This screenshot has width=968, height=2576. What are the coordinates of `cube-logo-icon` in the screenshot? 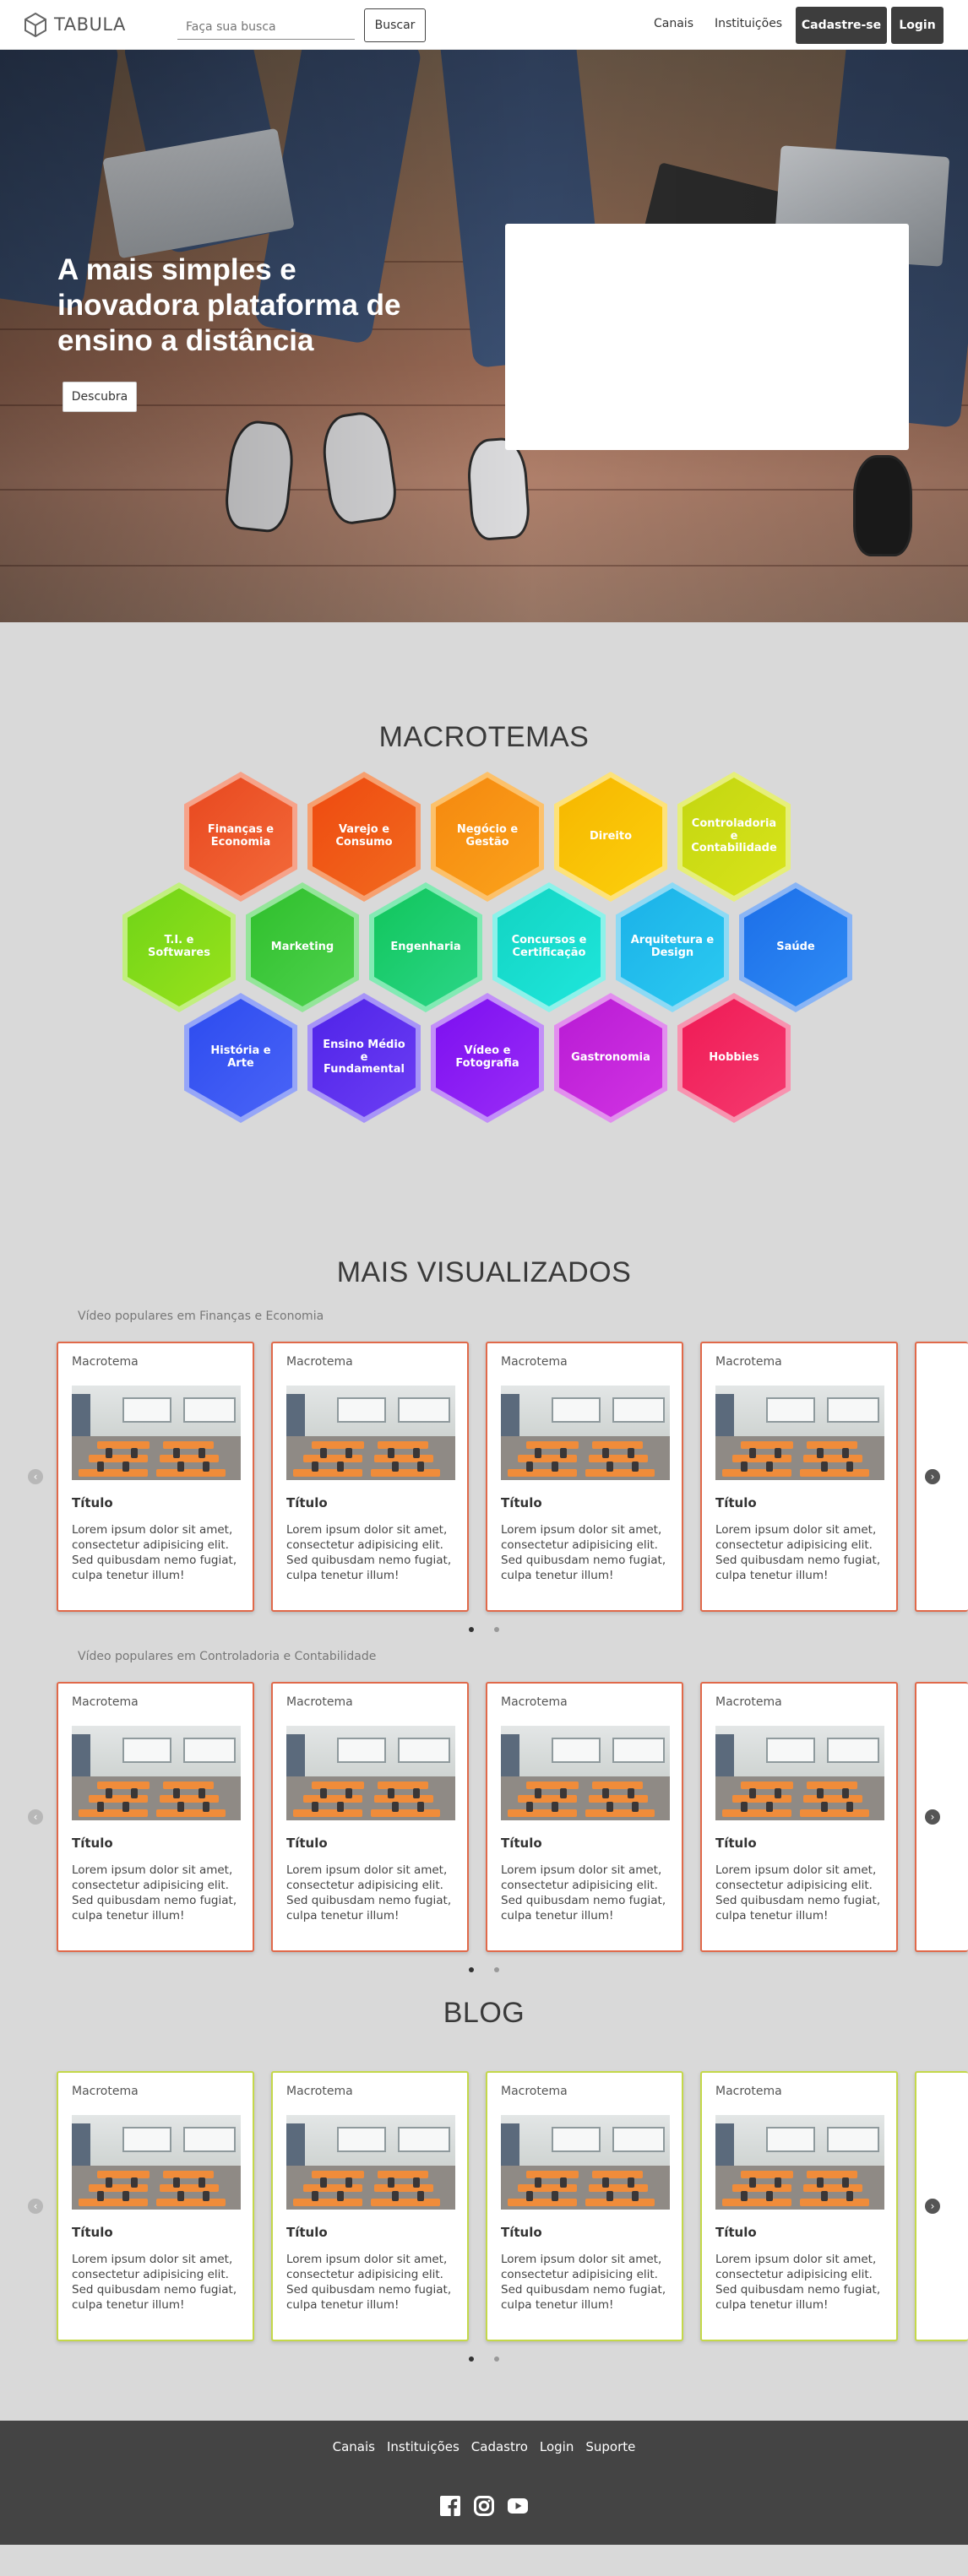 It's located at (35, 24).